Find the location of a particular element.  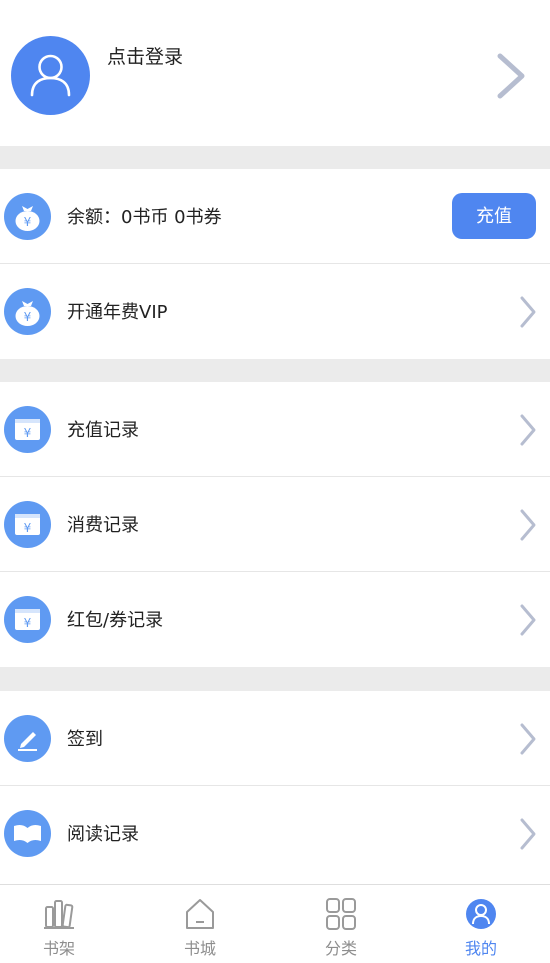

tab-category: 分类 is located at coordinates (341, 924).